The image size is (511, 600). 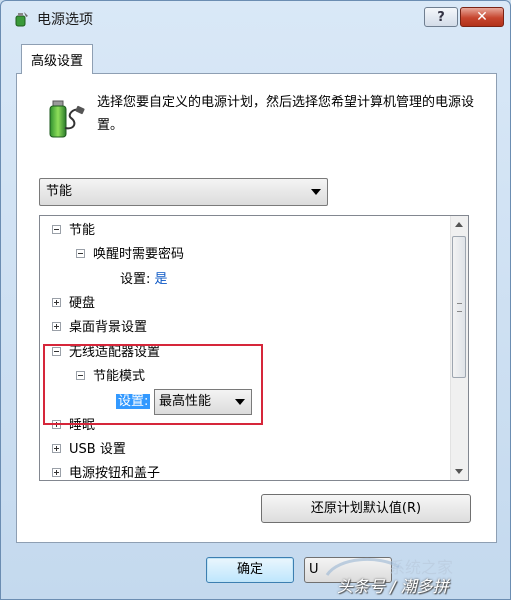 What do you see at coordinates (459, 307) in the screenshot?
I see `scrollbar-thumb` at bounding box center [459, 307].